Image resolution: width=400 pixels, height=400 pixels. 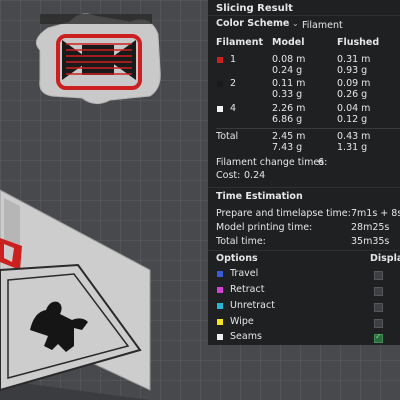 I want to click on time-value: 28m25s, so click(x=370, y=227).